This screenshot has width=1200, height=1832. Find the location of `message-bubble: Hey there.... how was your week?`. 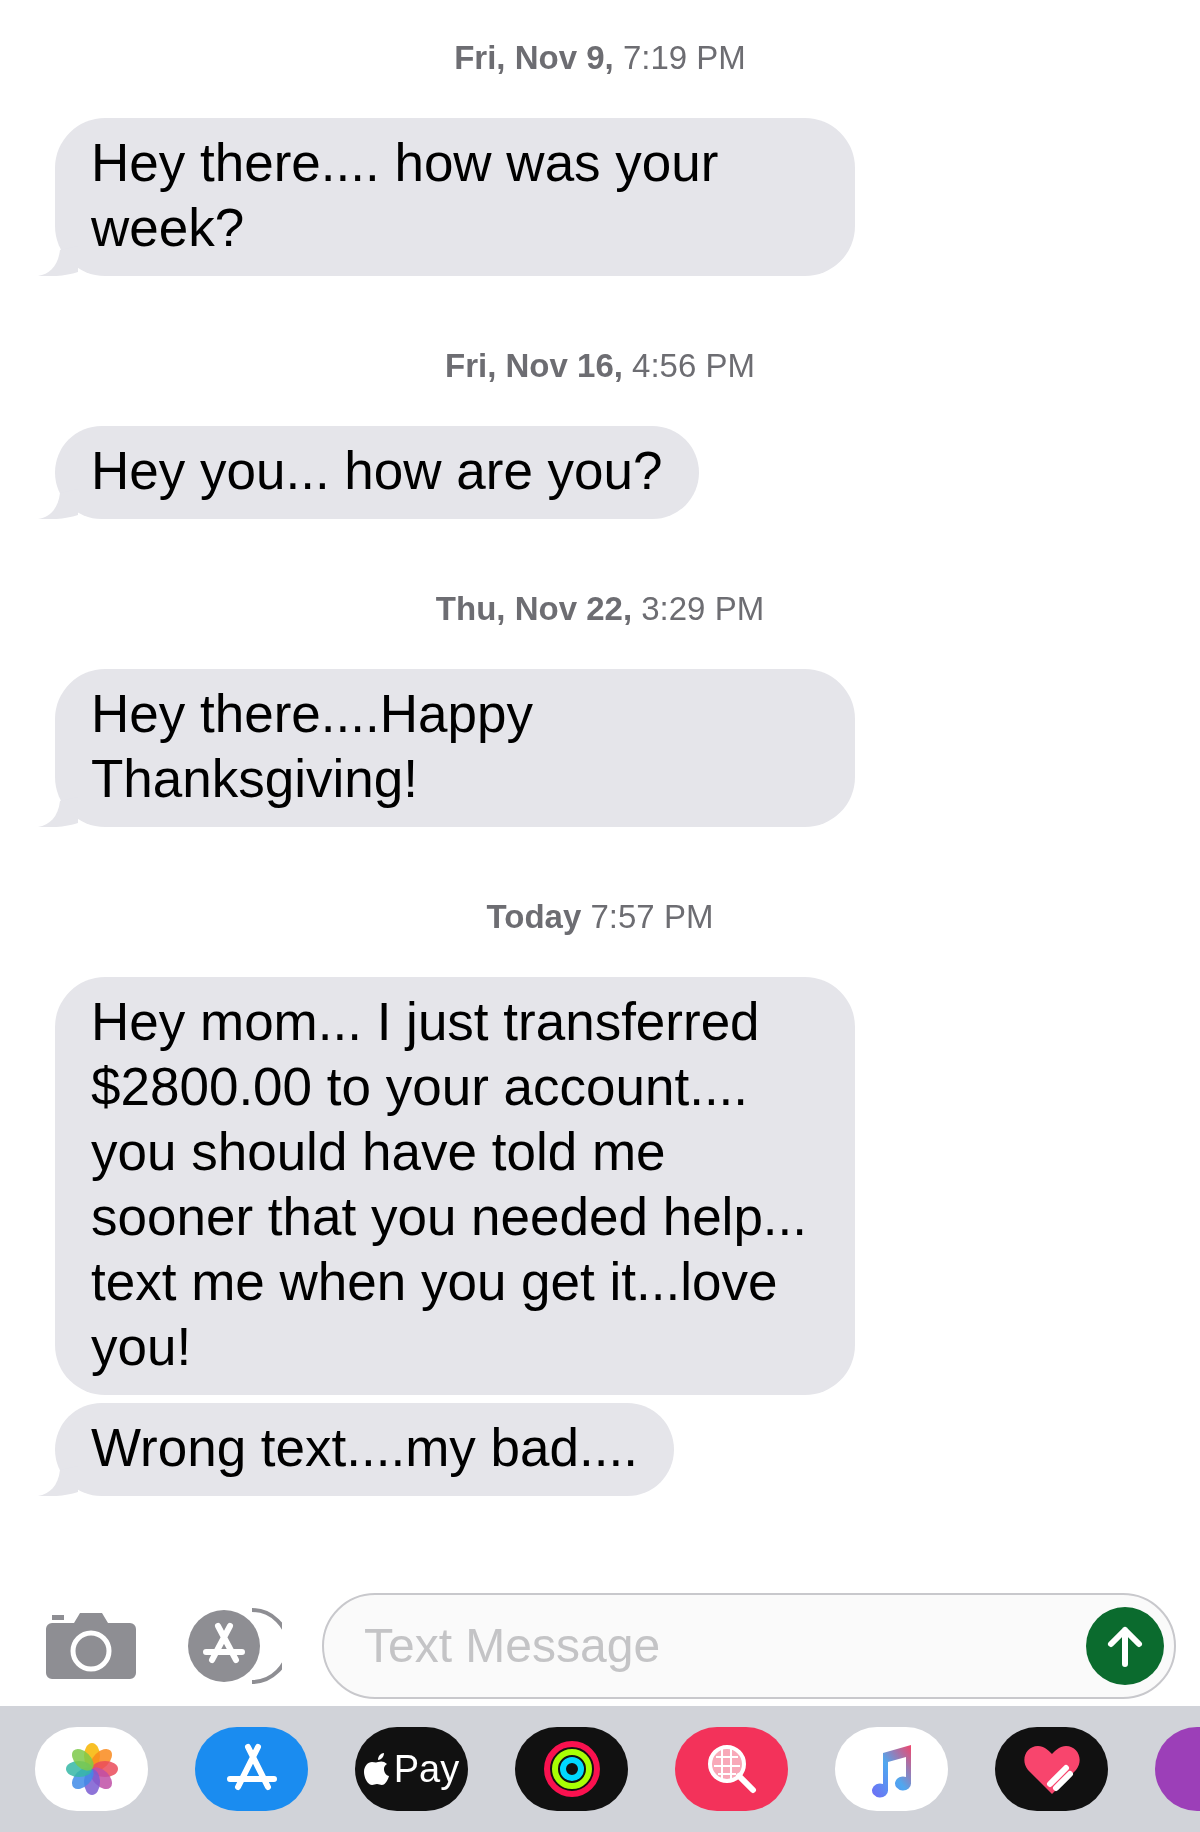

message-bubble: Hey there.... how was your week? is located at coordinates (455, 197).